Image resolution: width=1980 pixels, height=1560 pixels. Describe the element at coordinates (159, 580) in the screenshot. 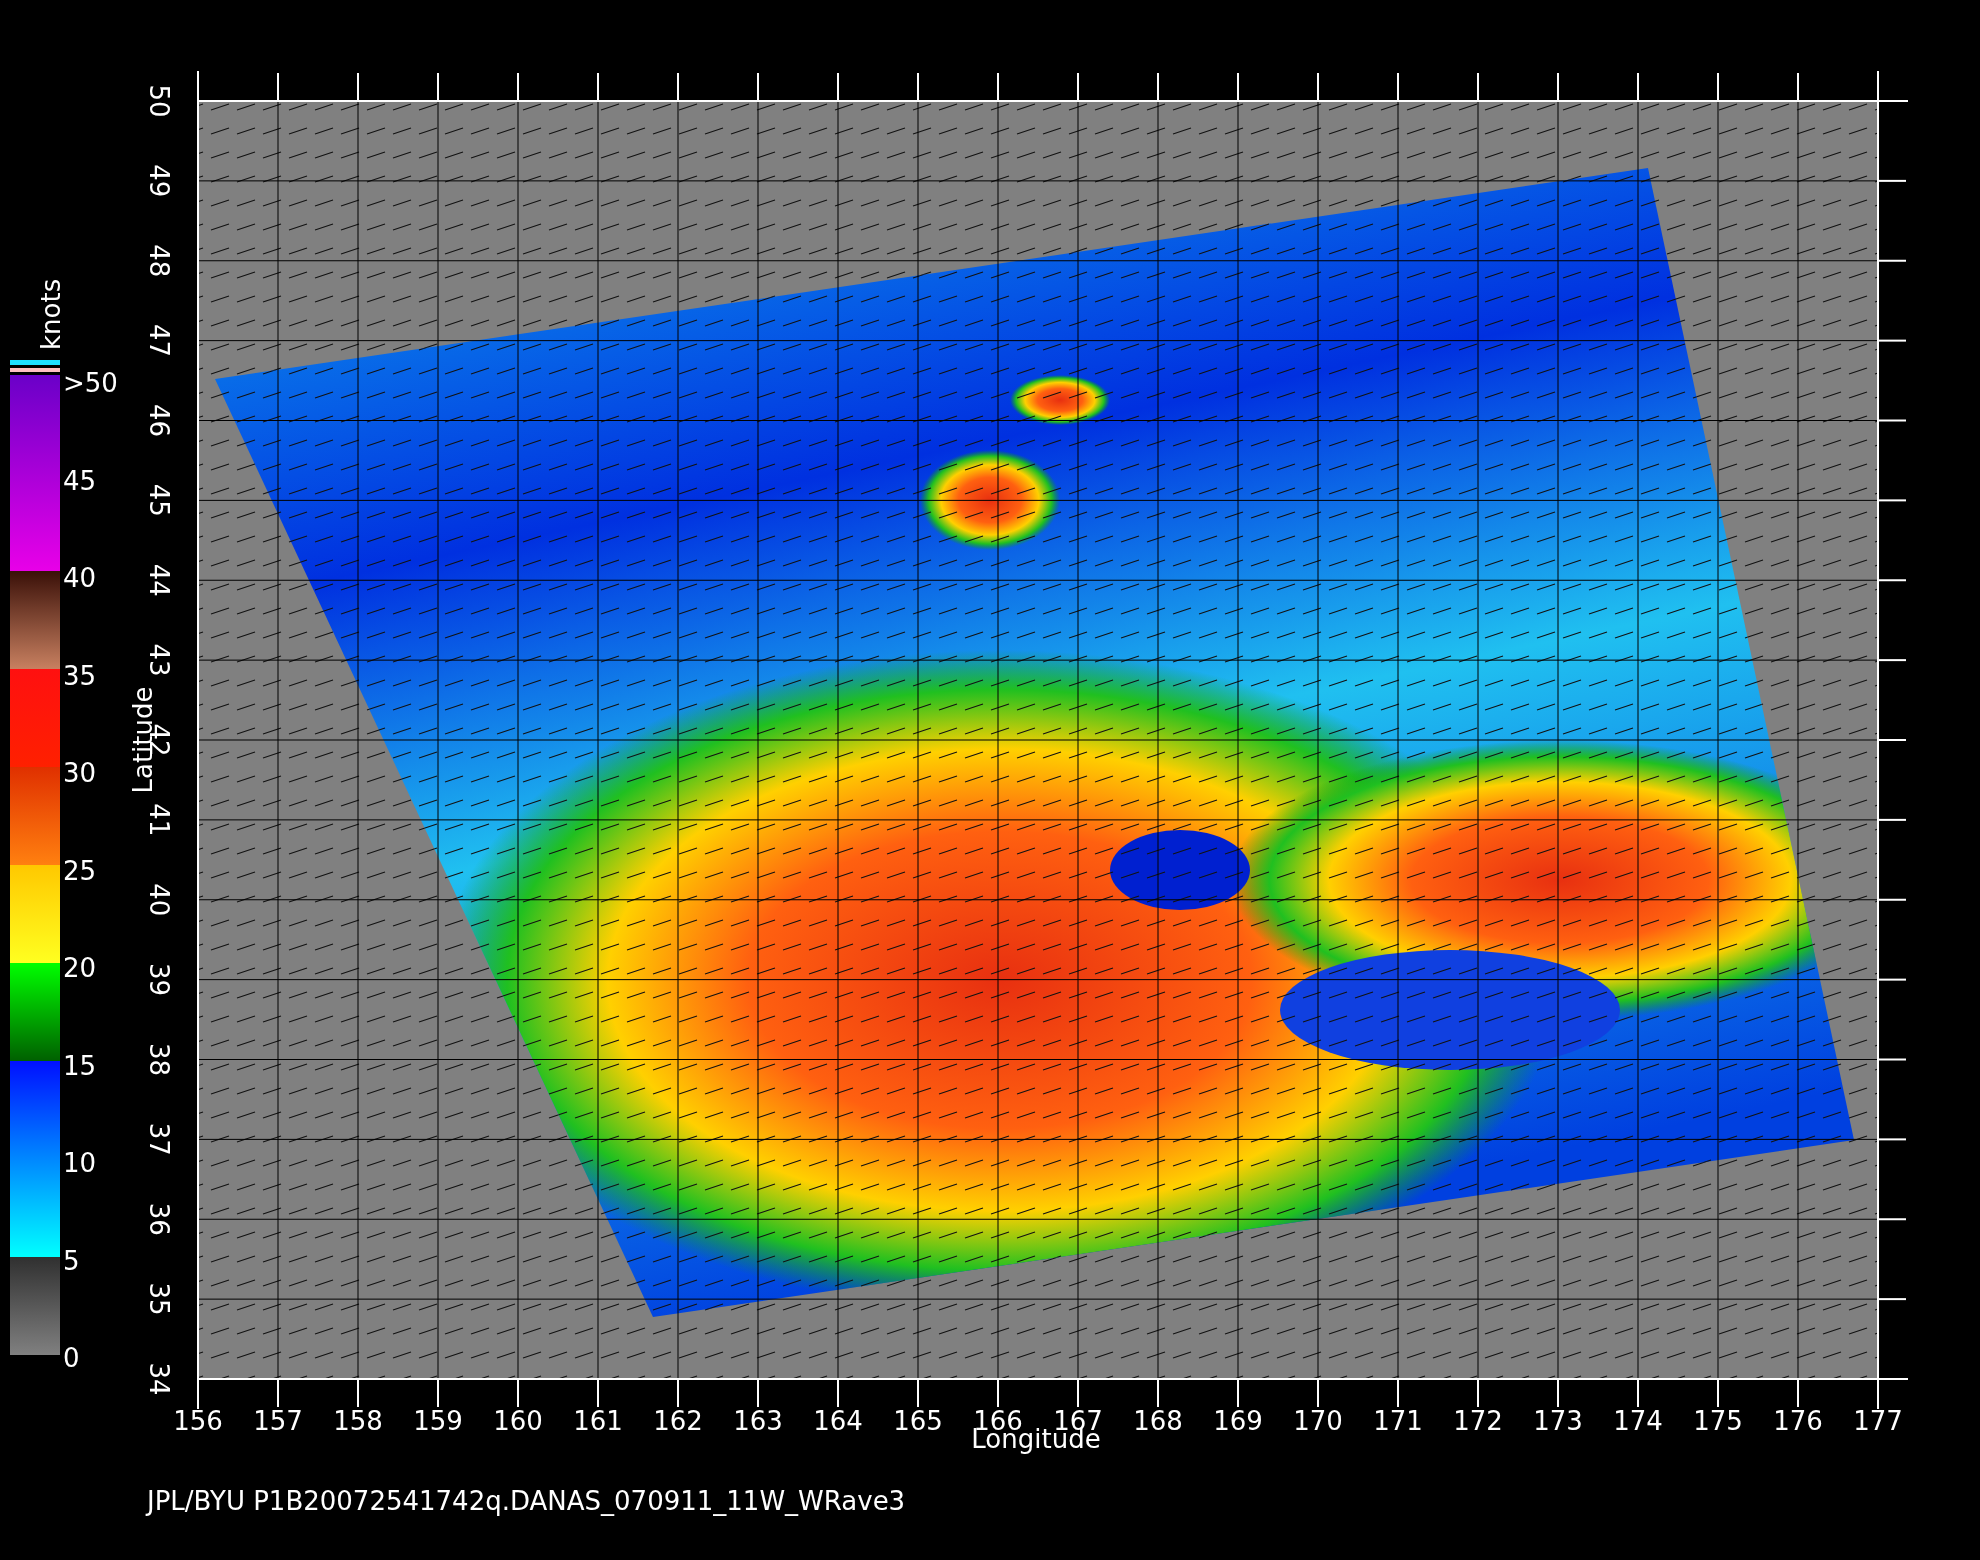

I see `latitude-tick-label: 44` at that location.